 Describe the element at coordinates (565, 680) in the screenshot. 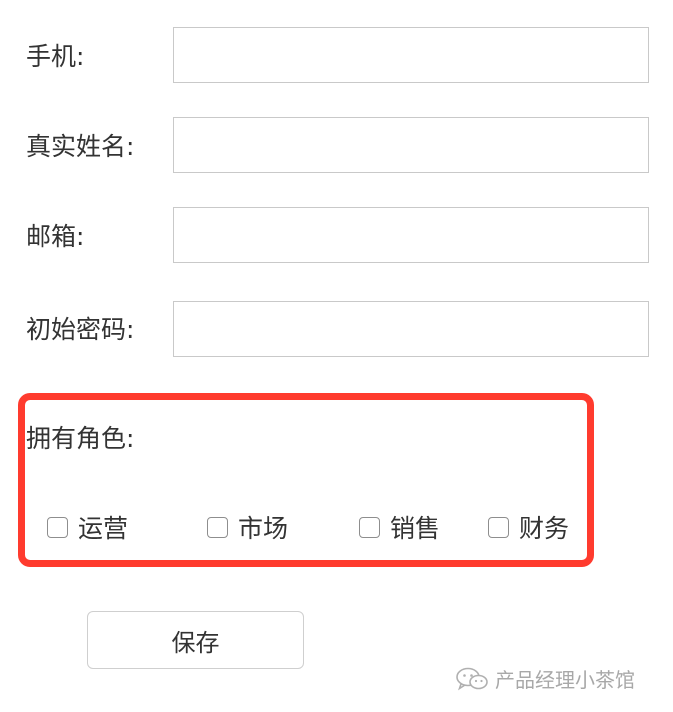

I see `watermark-text: 产品经理小茶馆` at that location.